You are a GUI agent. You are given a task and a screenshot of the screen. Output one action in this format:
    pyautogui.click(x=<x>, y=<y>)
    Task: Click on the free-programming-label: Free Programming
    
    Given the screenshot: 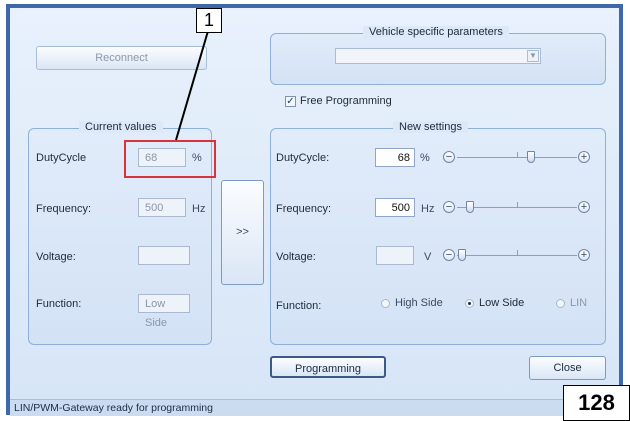 What is the action you would take?
    pyautogui.click(x=346, y=101)
    